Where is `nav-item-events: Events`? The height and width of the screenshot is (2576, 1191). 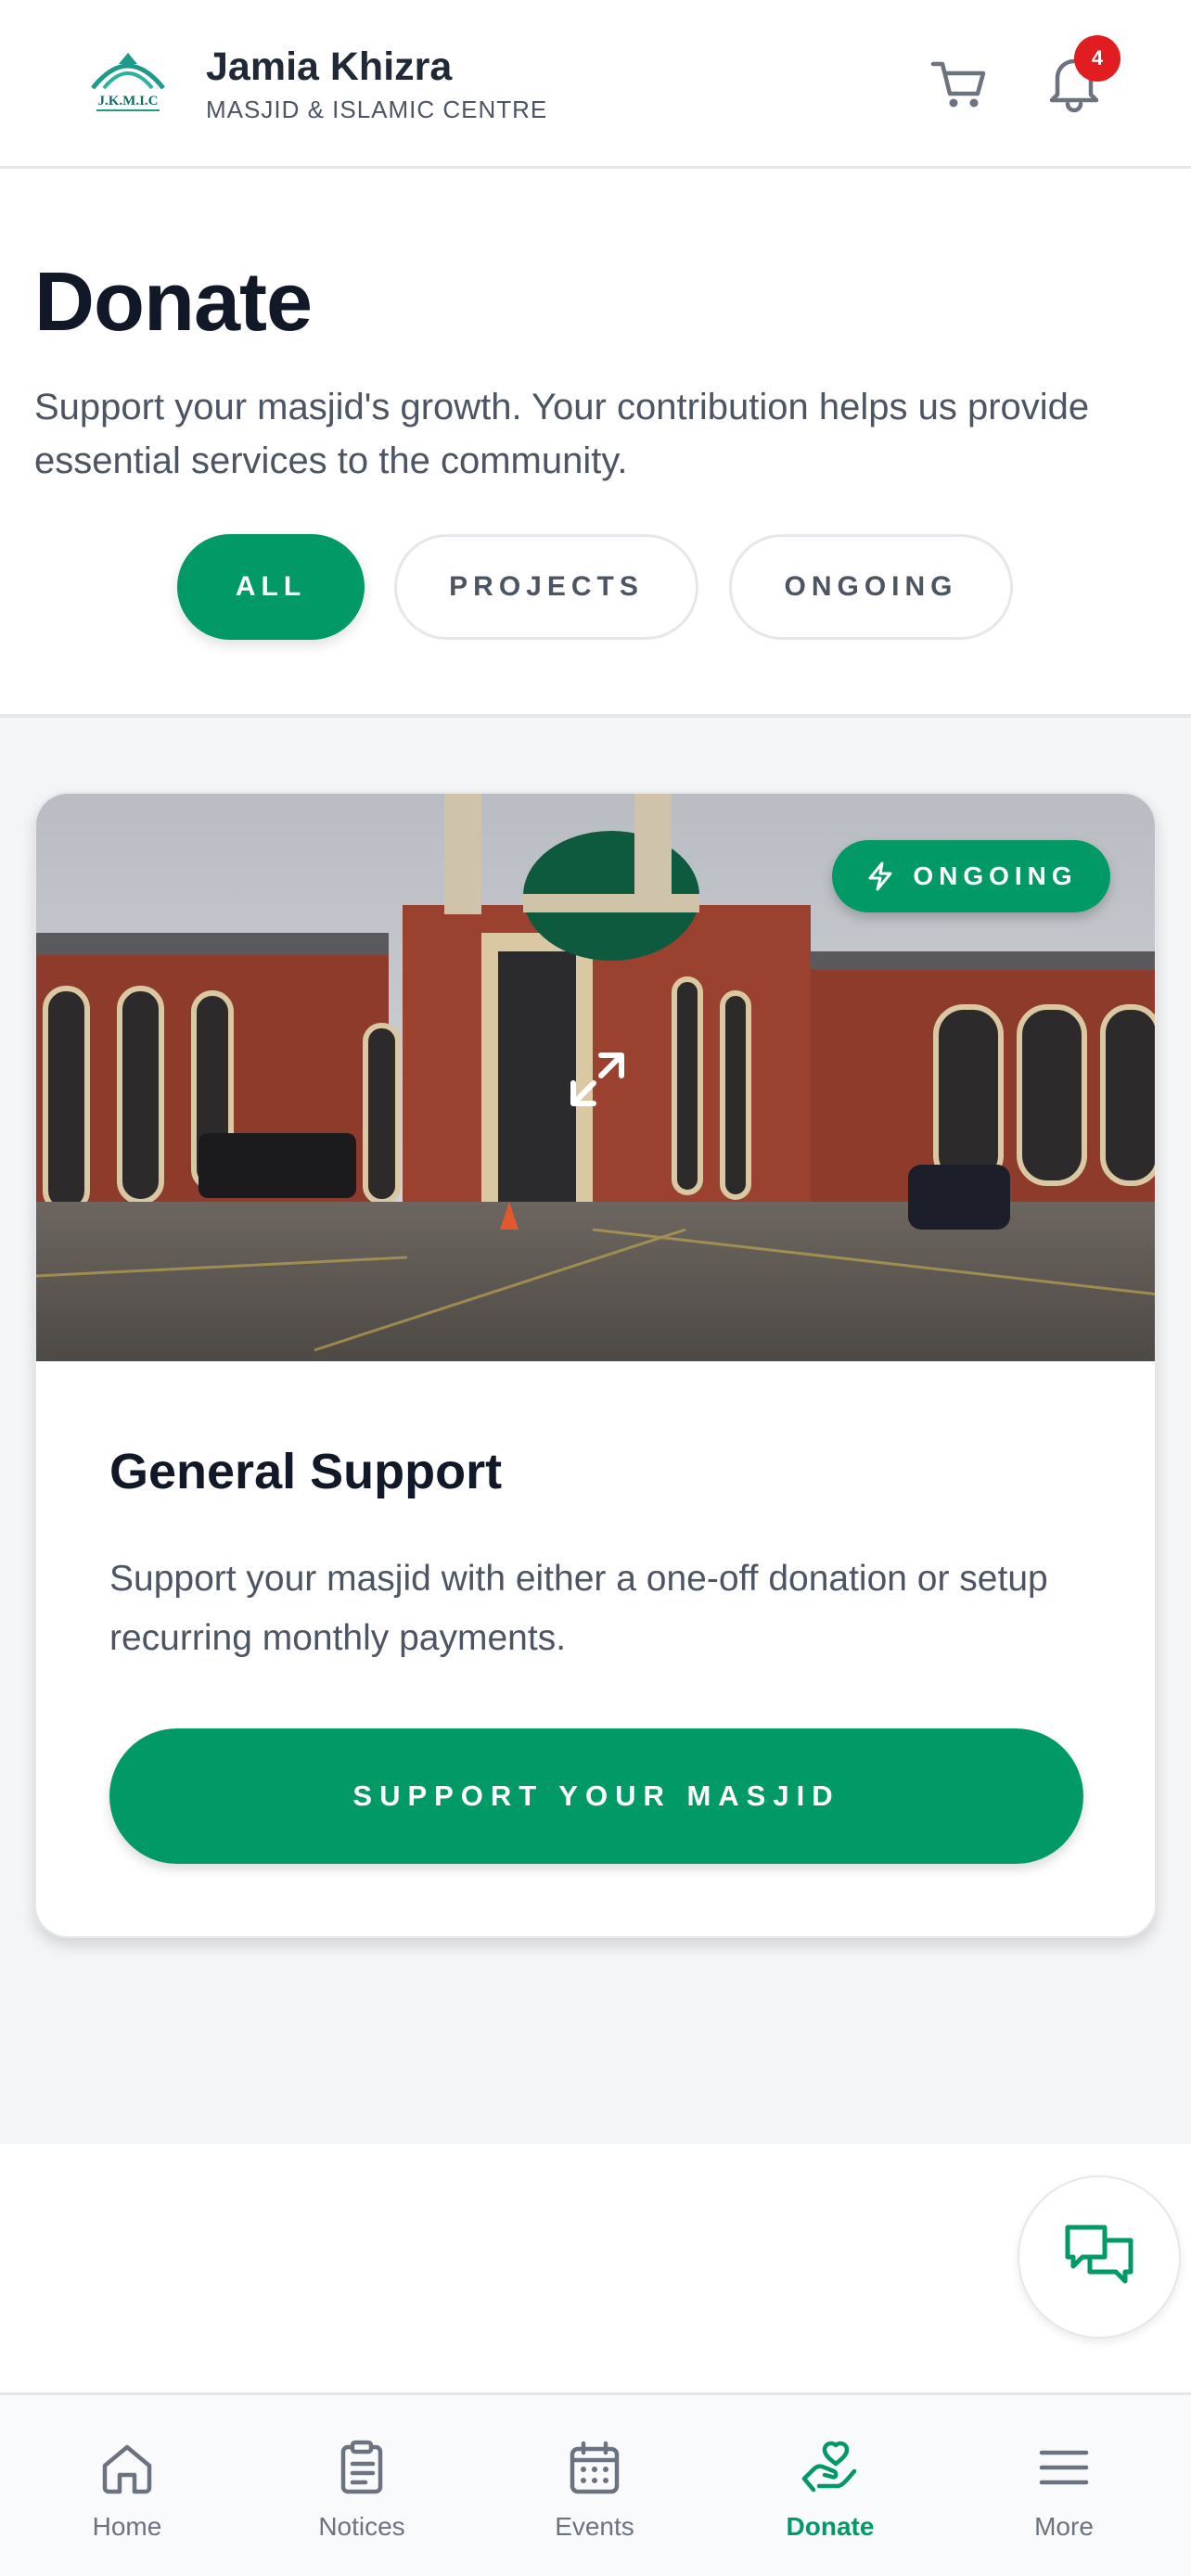 nav-item-events: Events is located at coordinates (594, 2486).